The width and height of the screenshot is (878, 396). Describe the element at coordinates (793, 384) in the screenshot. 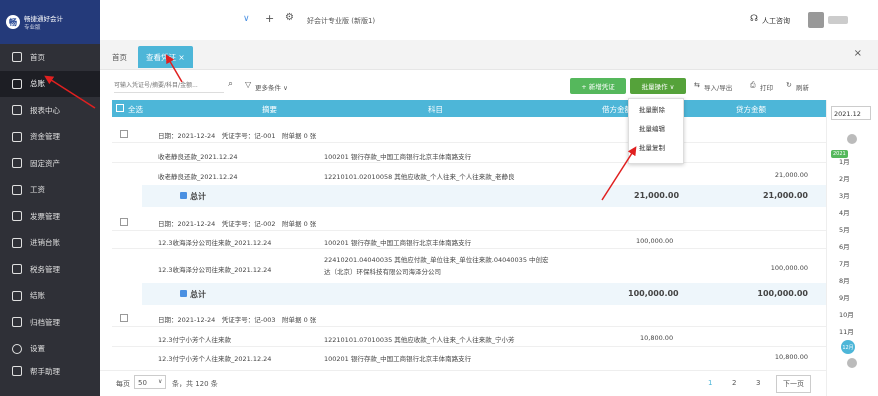

I see `next-page-button: 下一页` at that location.